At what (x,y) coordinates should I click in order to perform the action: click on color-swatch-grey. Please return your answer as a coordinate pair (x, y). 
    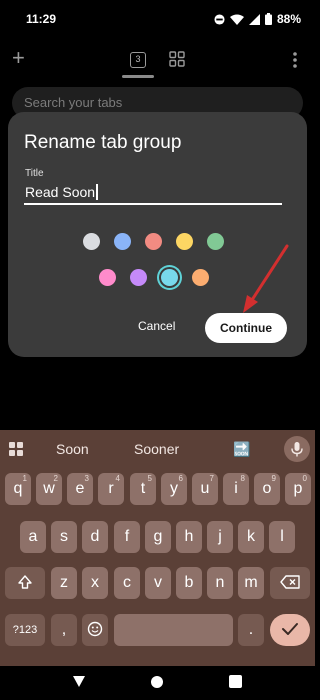
    Looking at the image, I should click on (91, 241).